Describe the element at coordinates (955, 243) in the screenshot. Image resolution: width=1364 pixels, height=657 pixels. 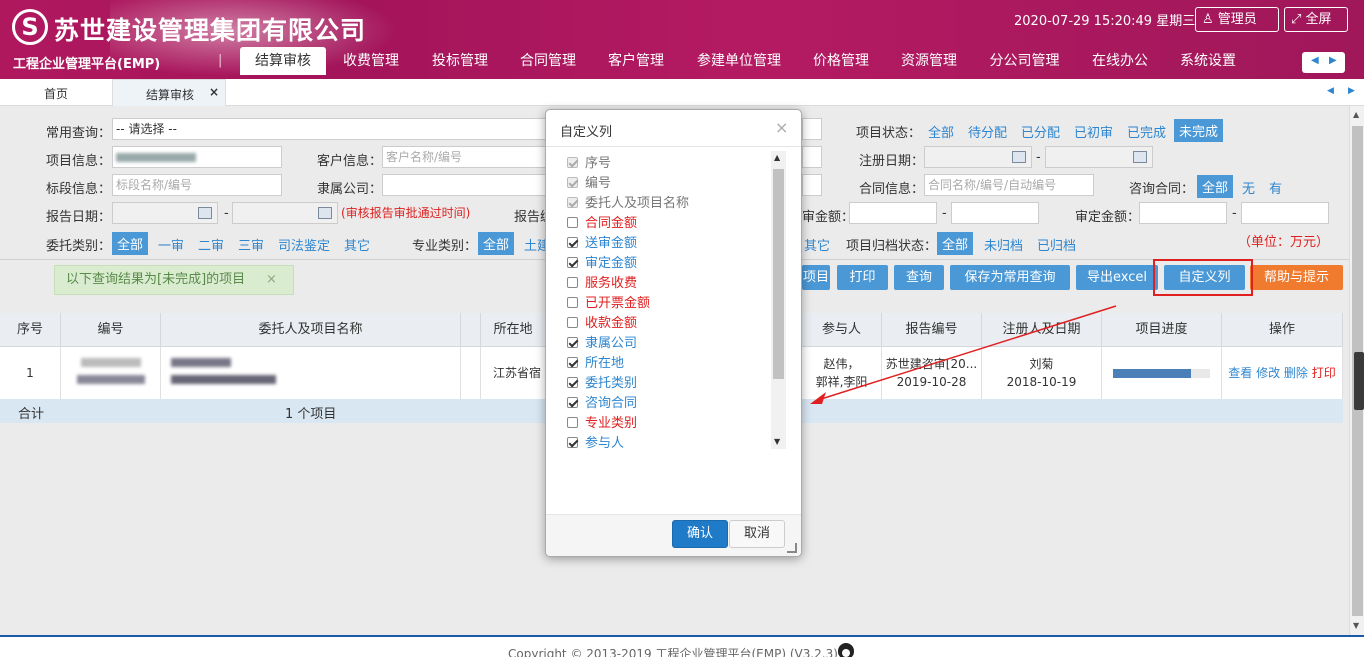
I see `archive-all: 全部` at that location.